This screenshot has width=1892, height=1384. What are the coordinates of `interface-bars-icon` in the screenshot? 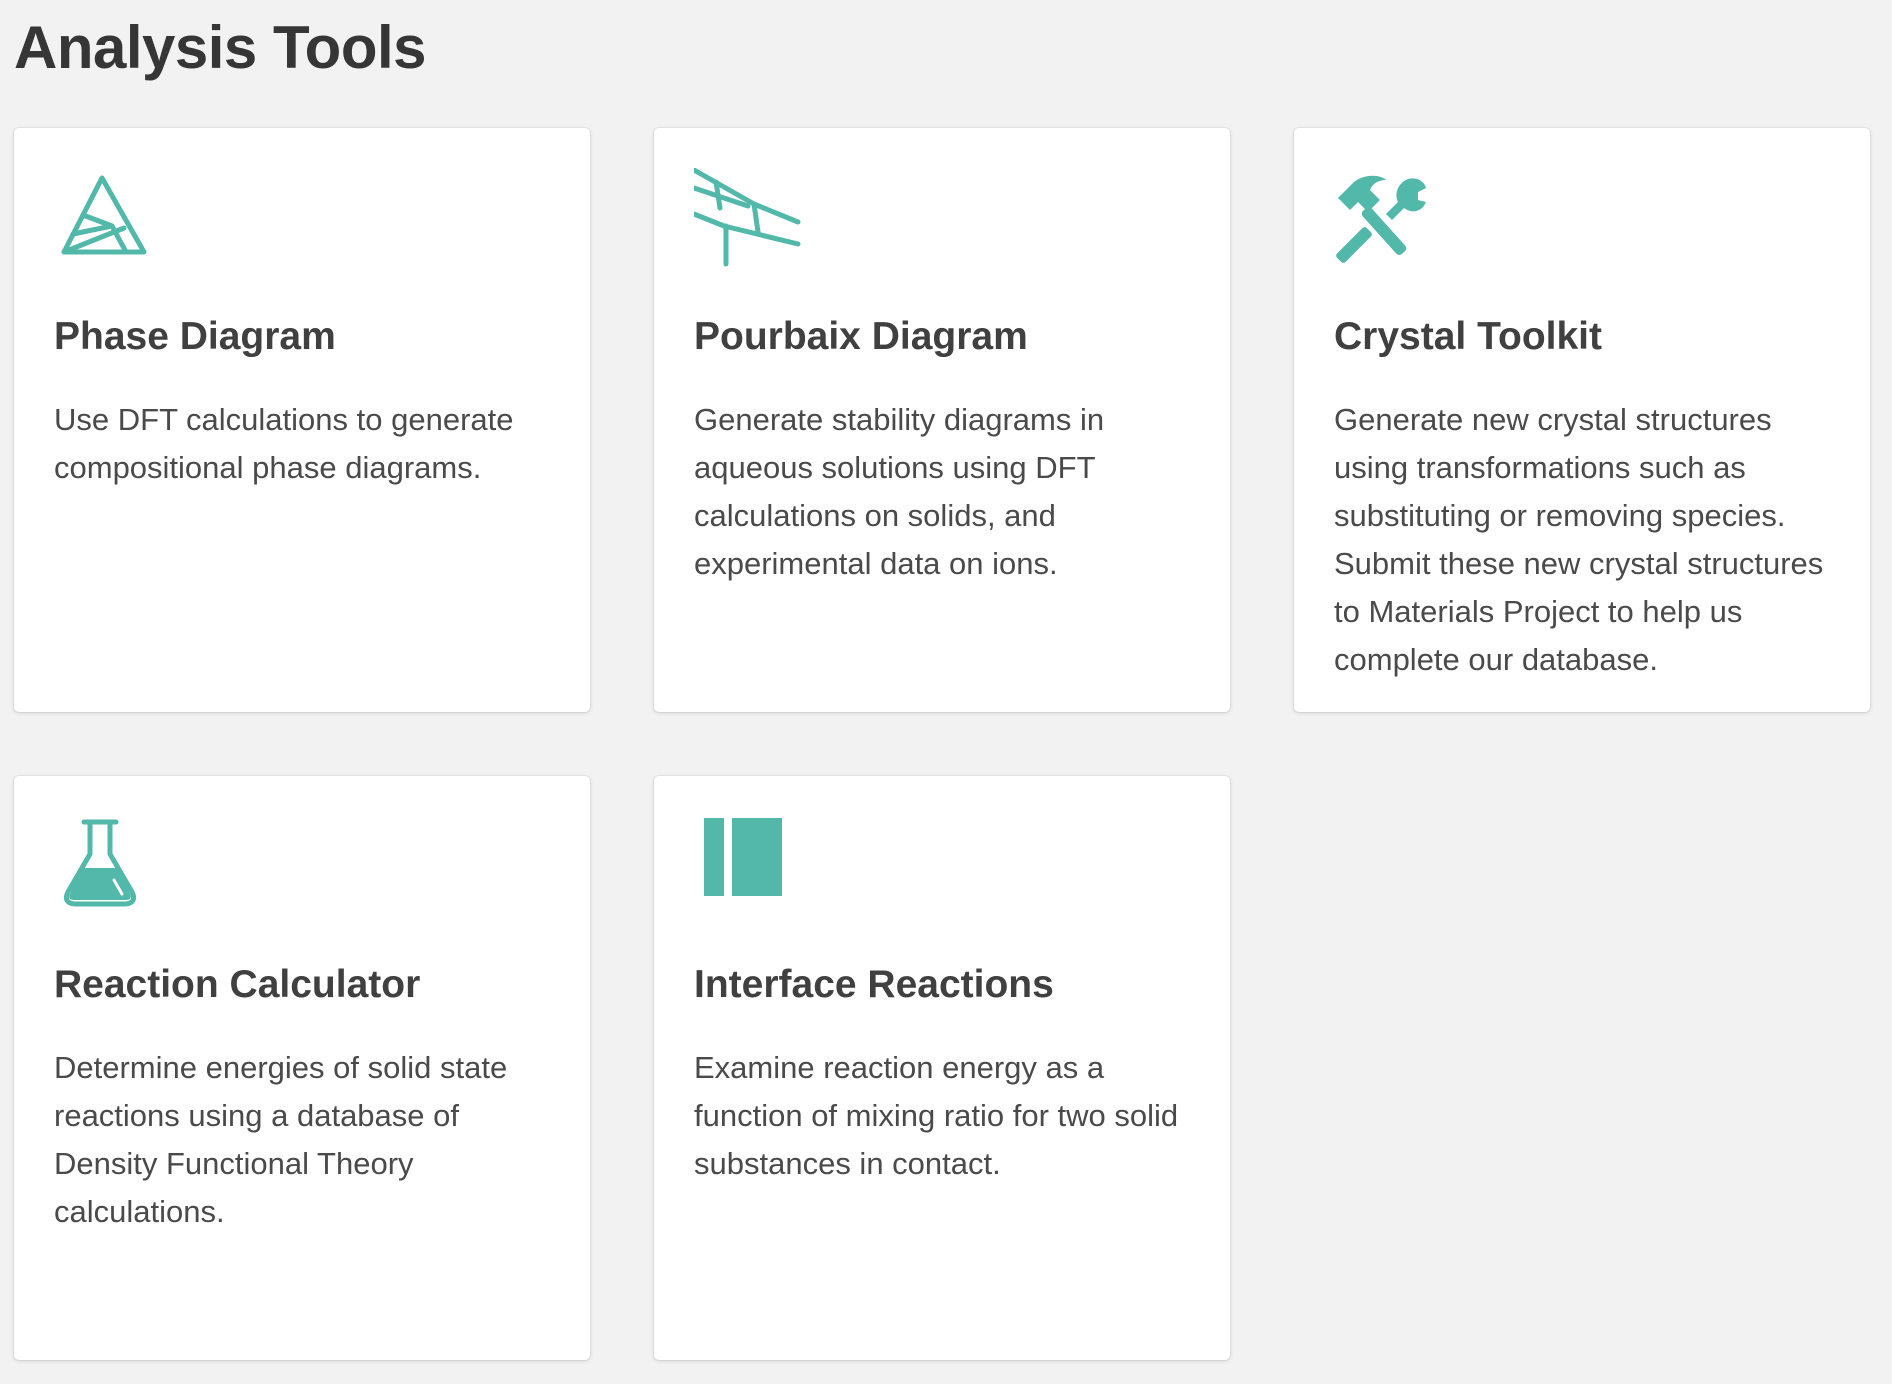 It's located at (749, 866).